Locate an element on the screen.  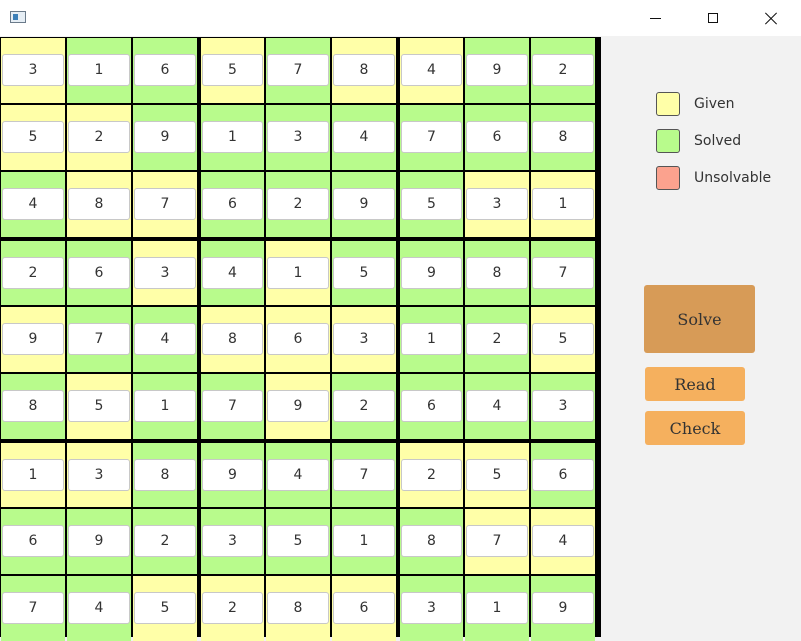
read-button: Read is located at coordinates (695, 384).